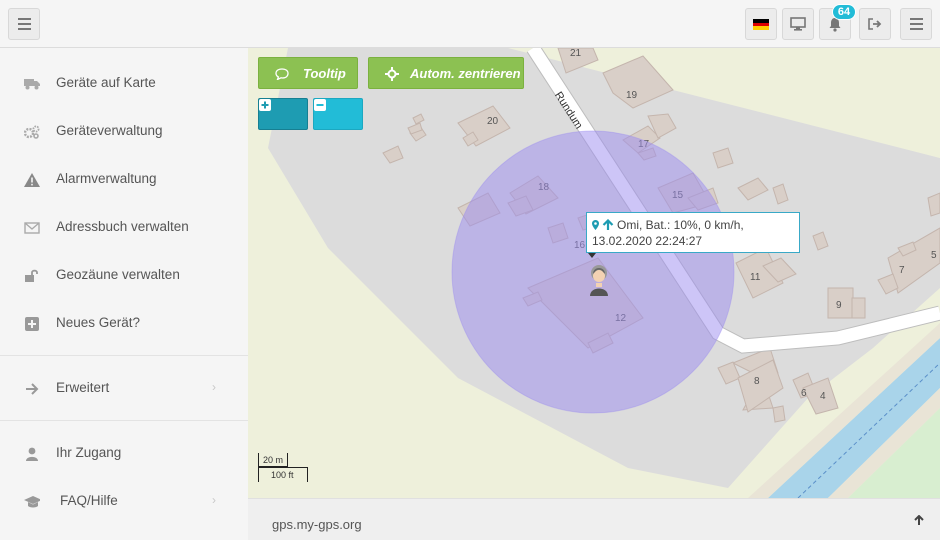 This screenshot has height=540, width=940. I want to click on house-number: 4, so click(823, 396).